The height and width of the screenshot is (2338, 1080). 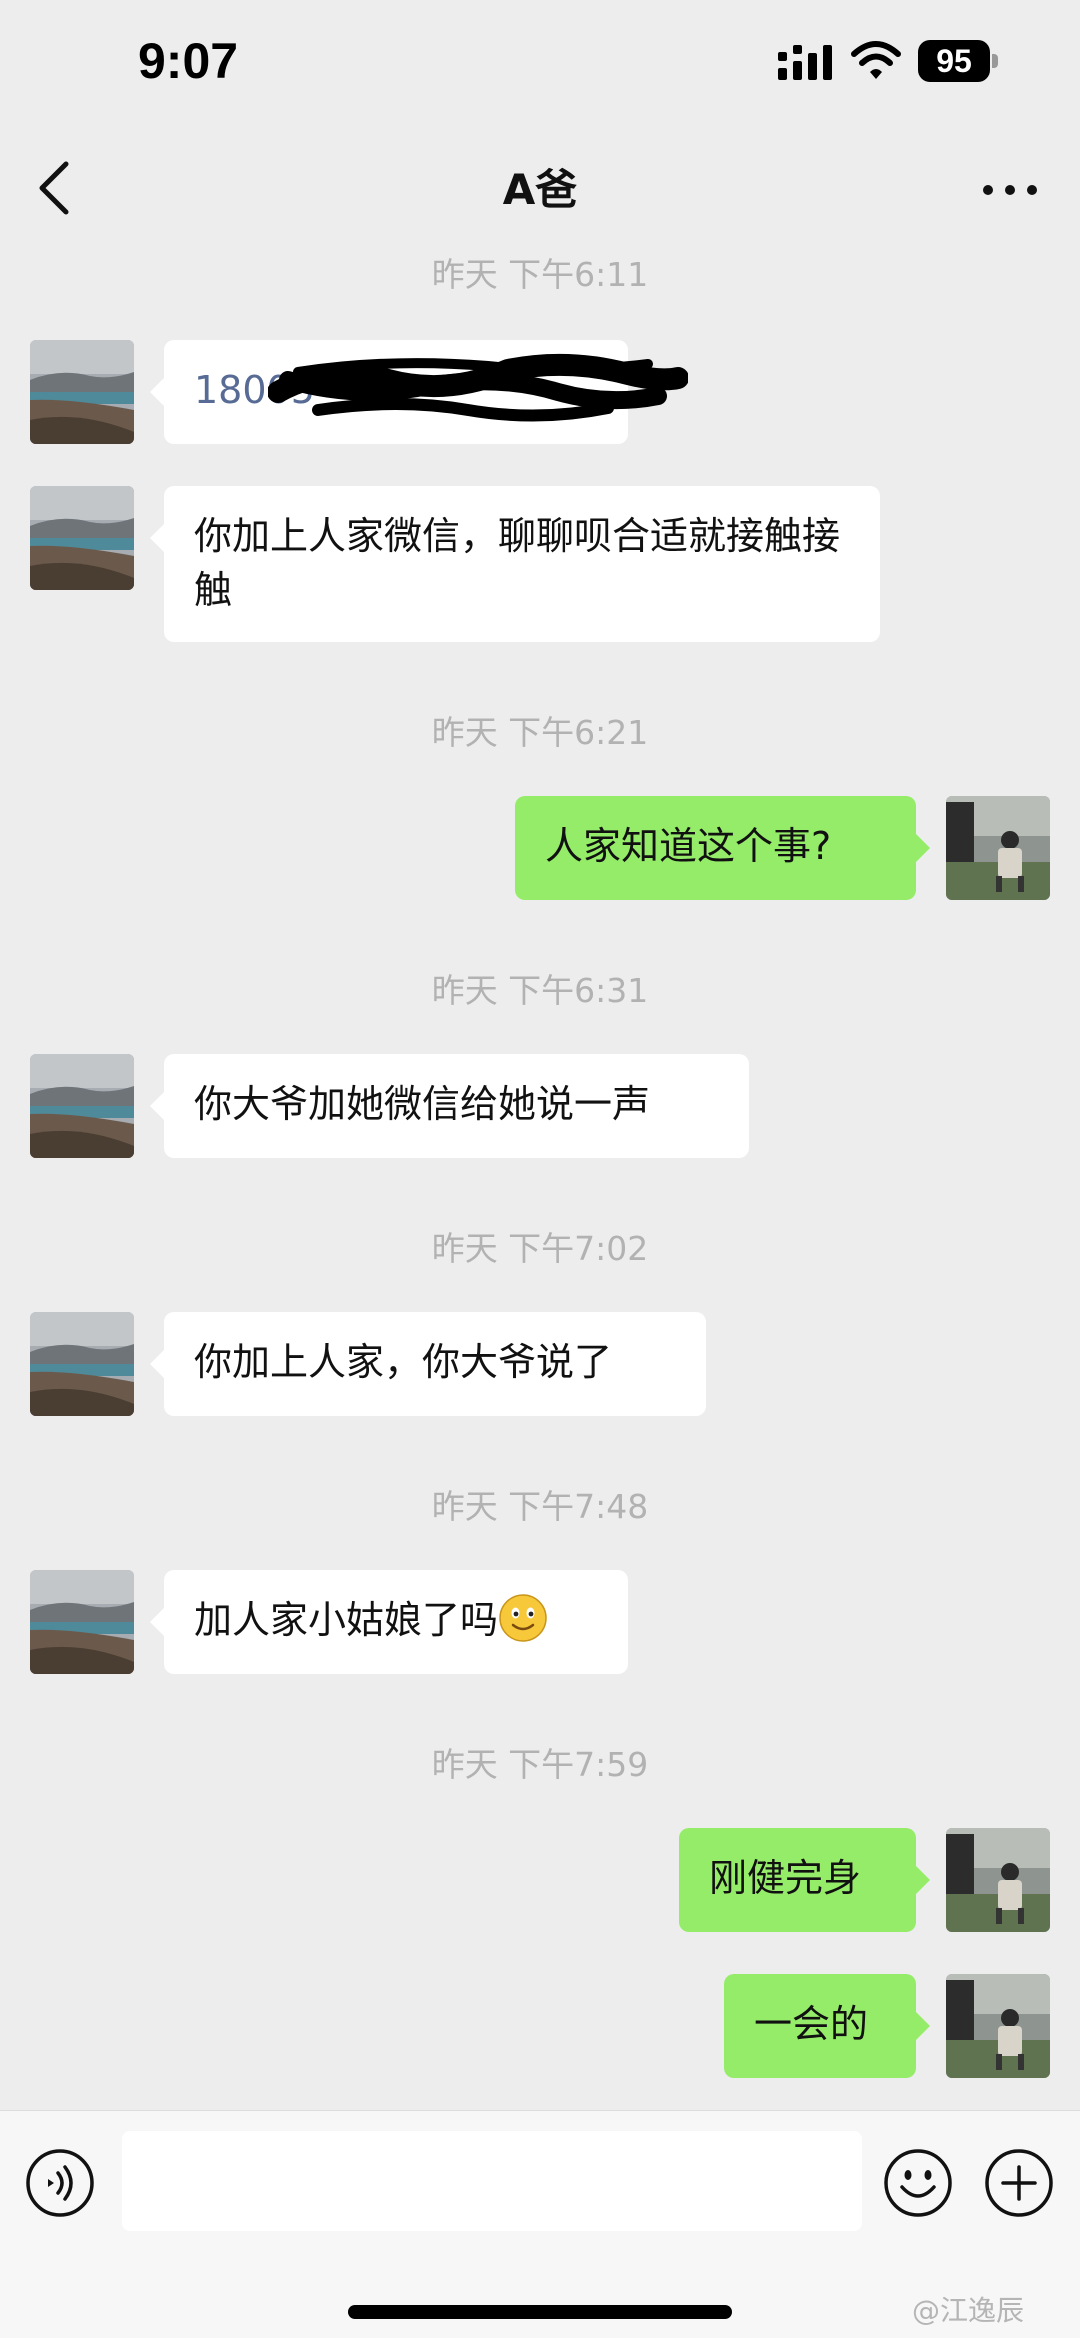 What do you see at coordinates (188, 61) in the screenshot?
I see `status-time: 9:07` at bounding box center [188, 61].